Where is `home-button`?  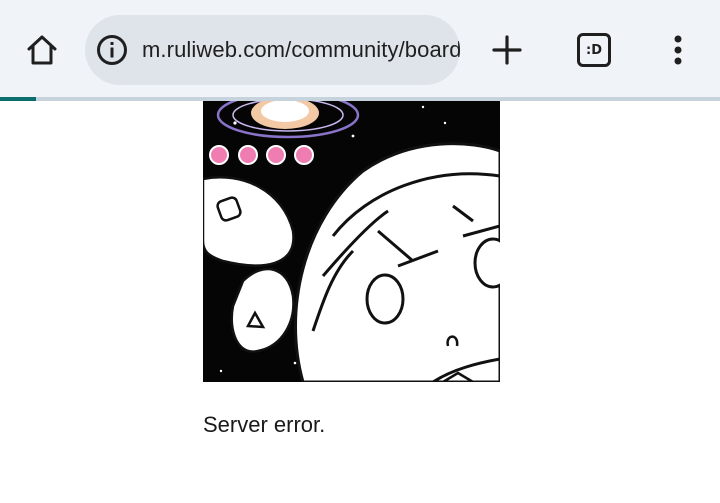
home-button is located at coordinates (42, 50).